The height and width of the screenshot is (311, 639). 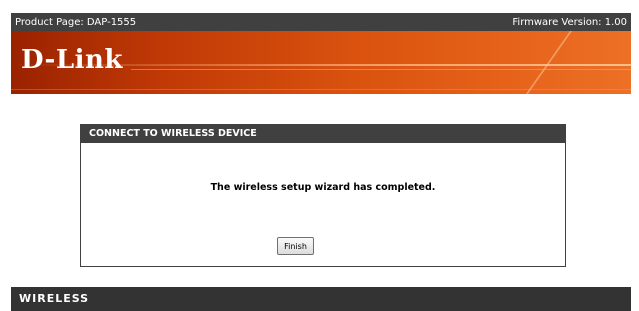 I want to click on footer-bar: WIRELESS, so click(x=321, y=299).